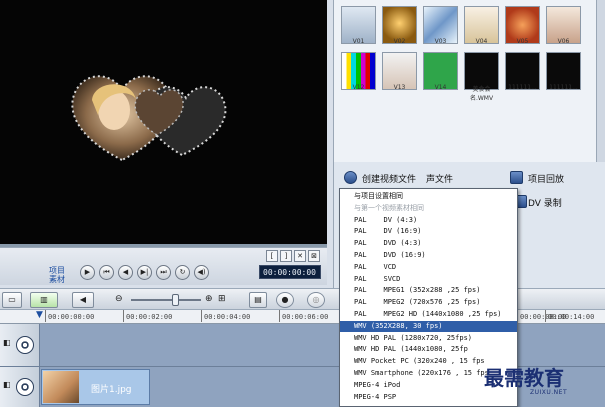 Image resolution: width=605 pixels, height=407 pixels. Describe the element at coordinates (175, 300) in the screenshot. I see `zoom-slider-thumb` at that location.